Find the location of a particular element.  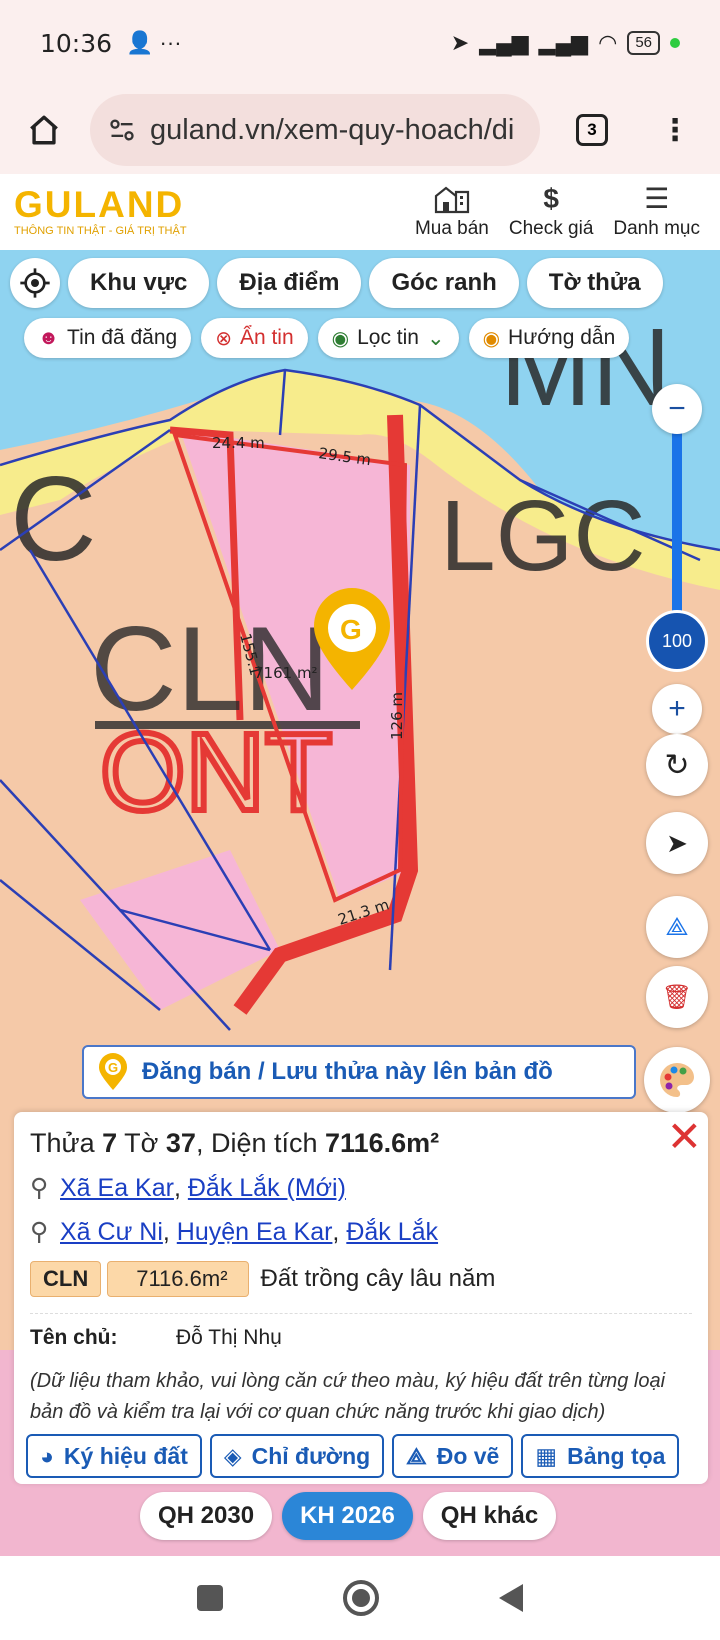

site-settings-icon is located at coordinates (122, 130).